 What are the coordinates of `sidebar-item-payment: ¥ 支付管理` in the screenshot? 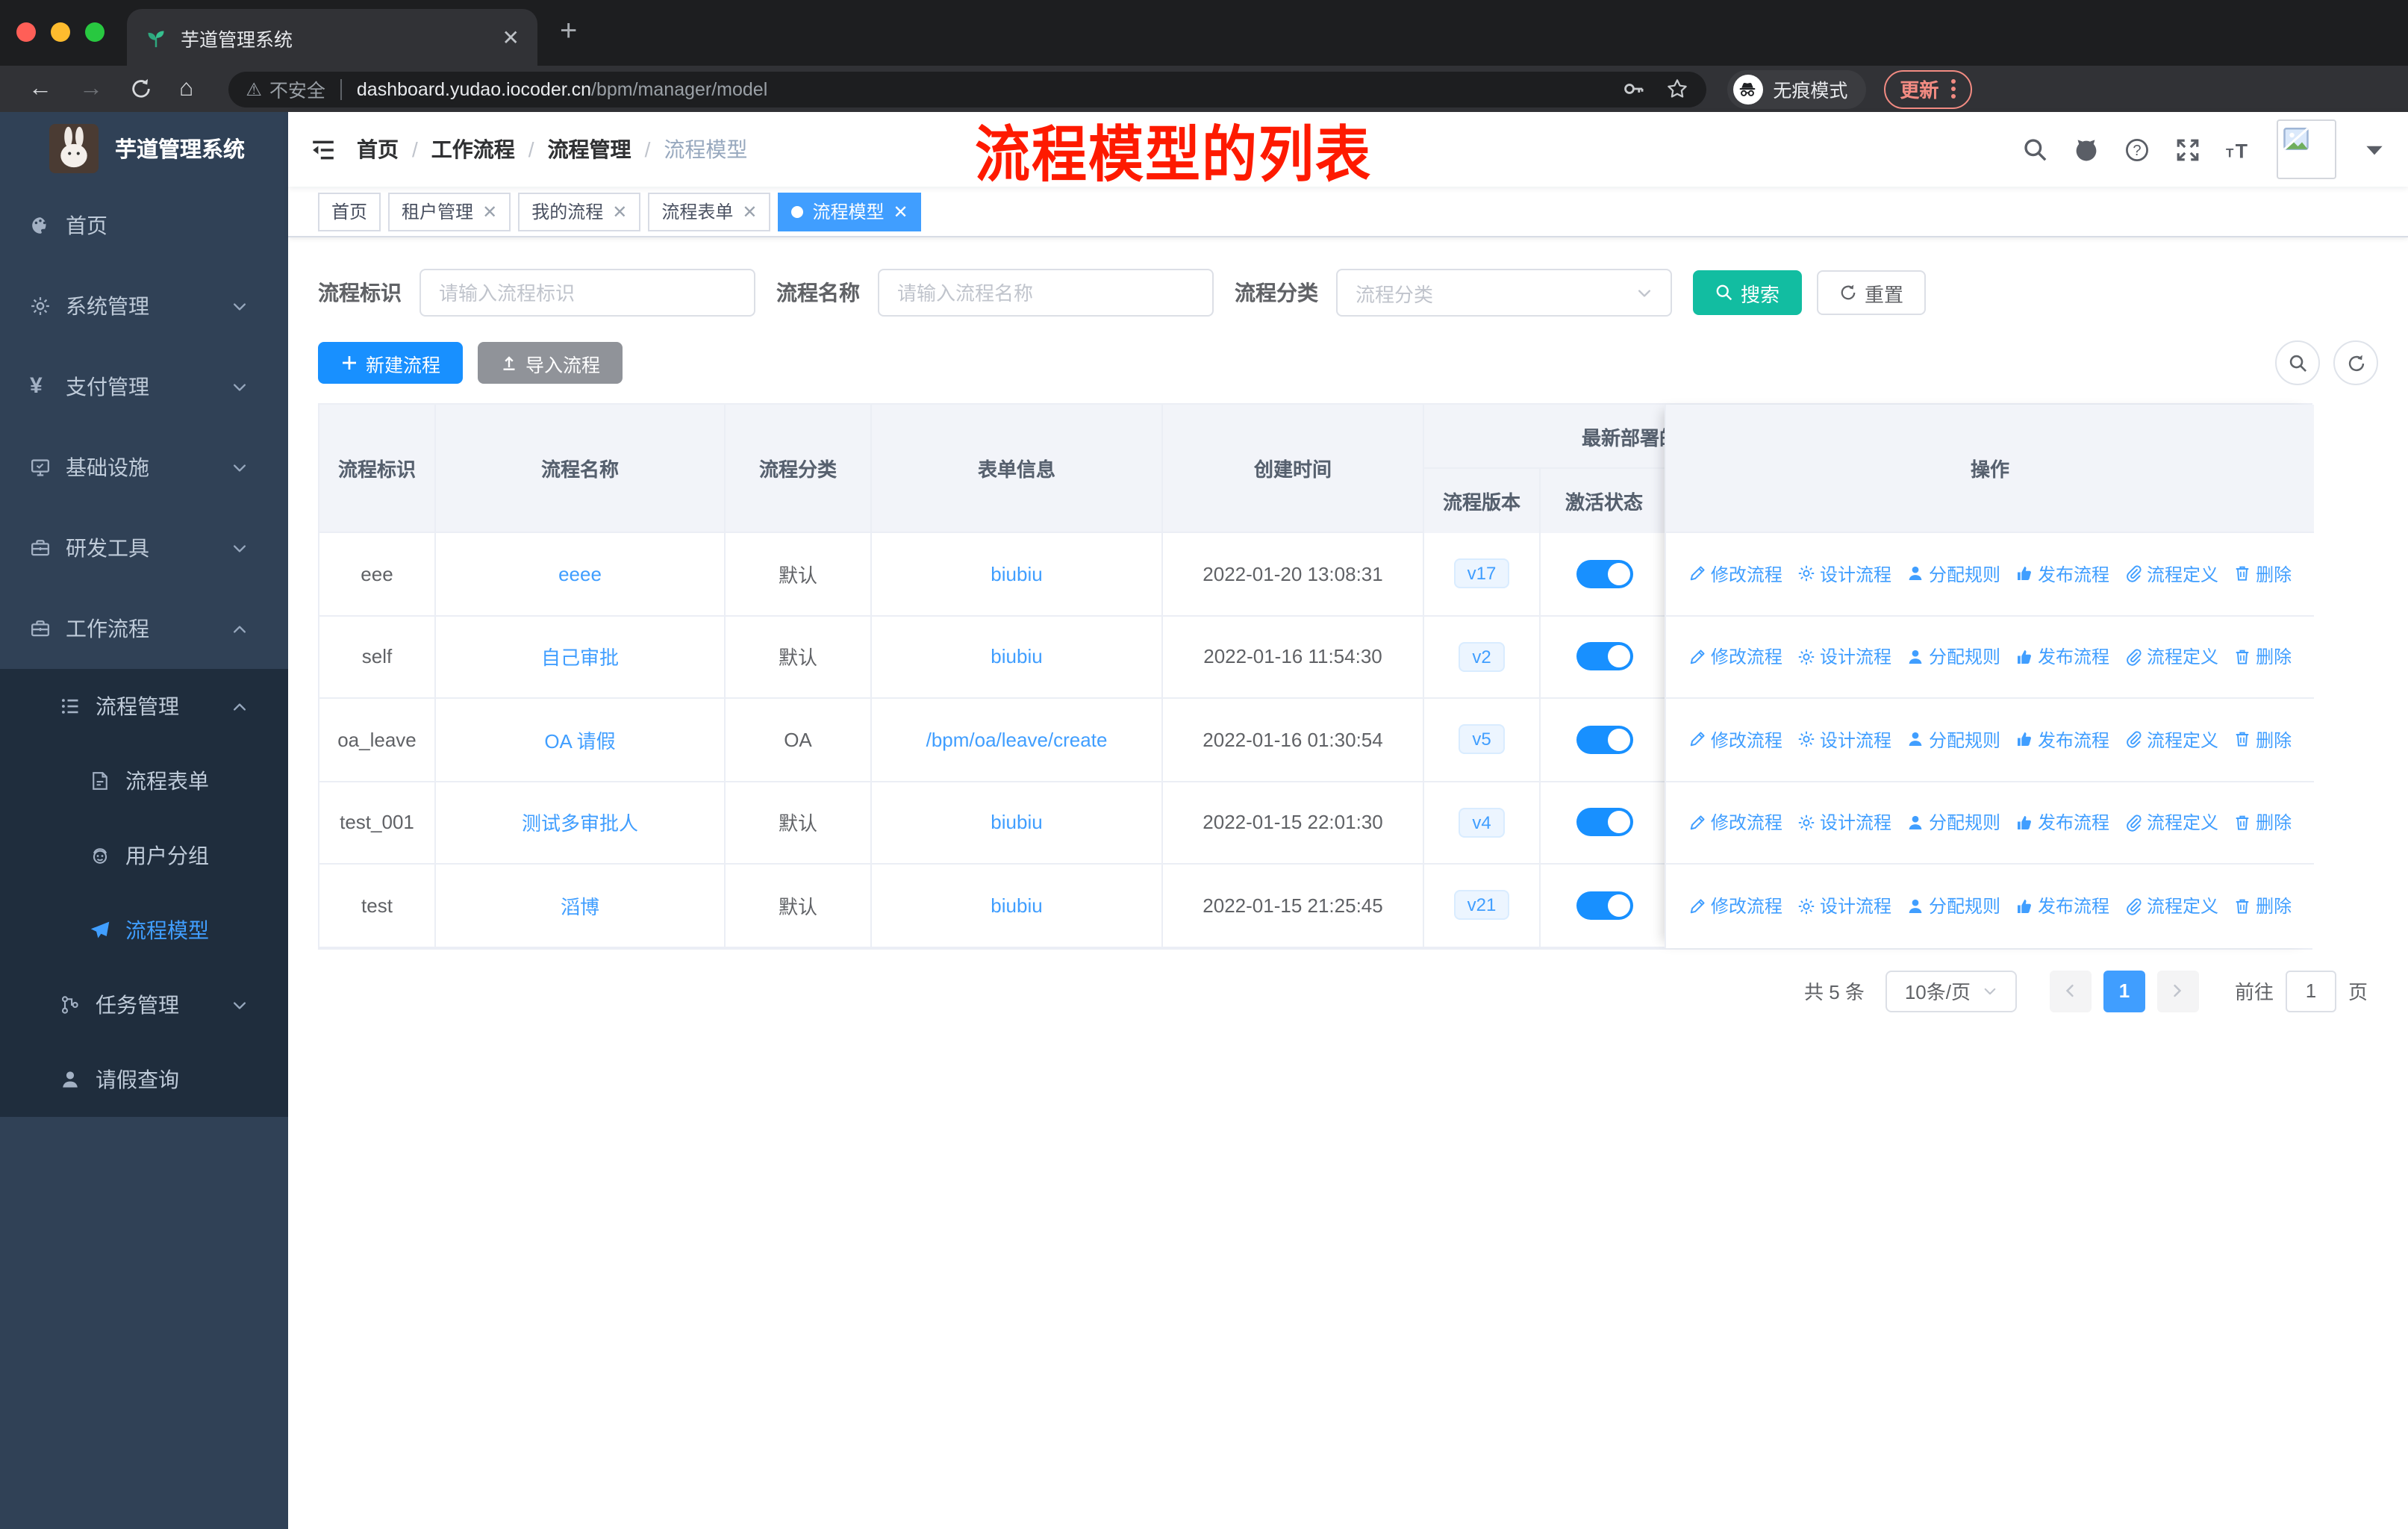 It's located at (144, 387).